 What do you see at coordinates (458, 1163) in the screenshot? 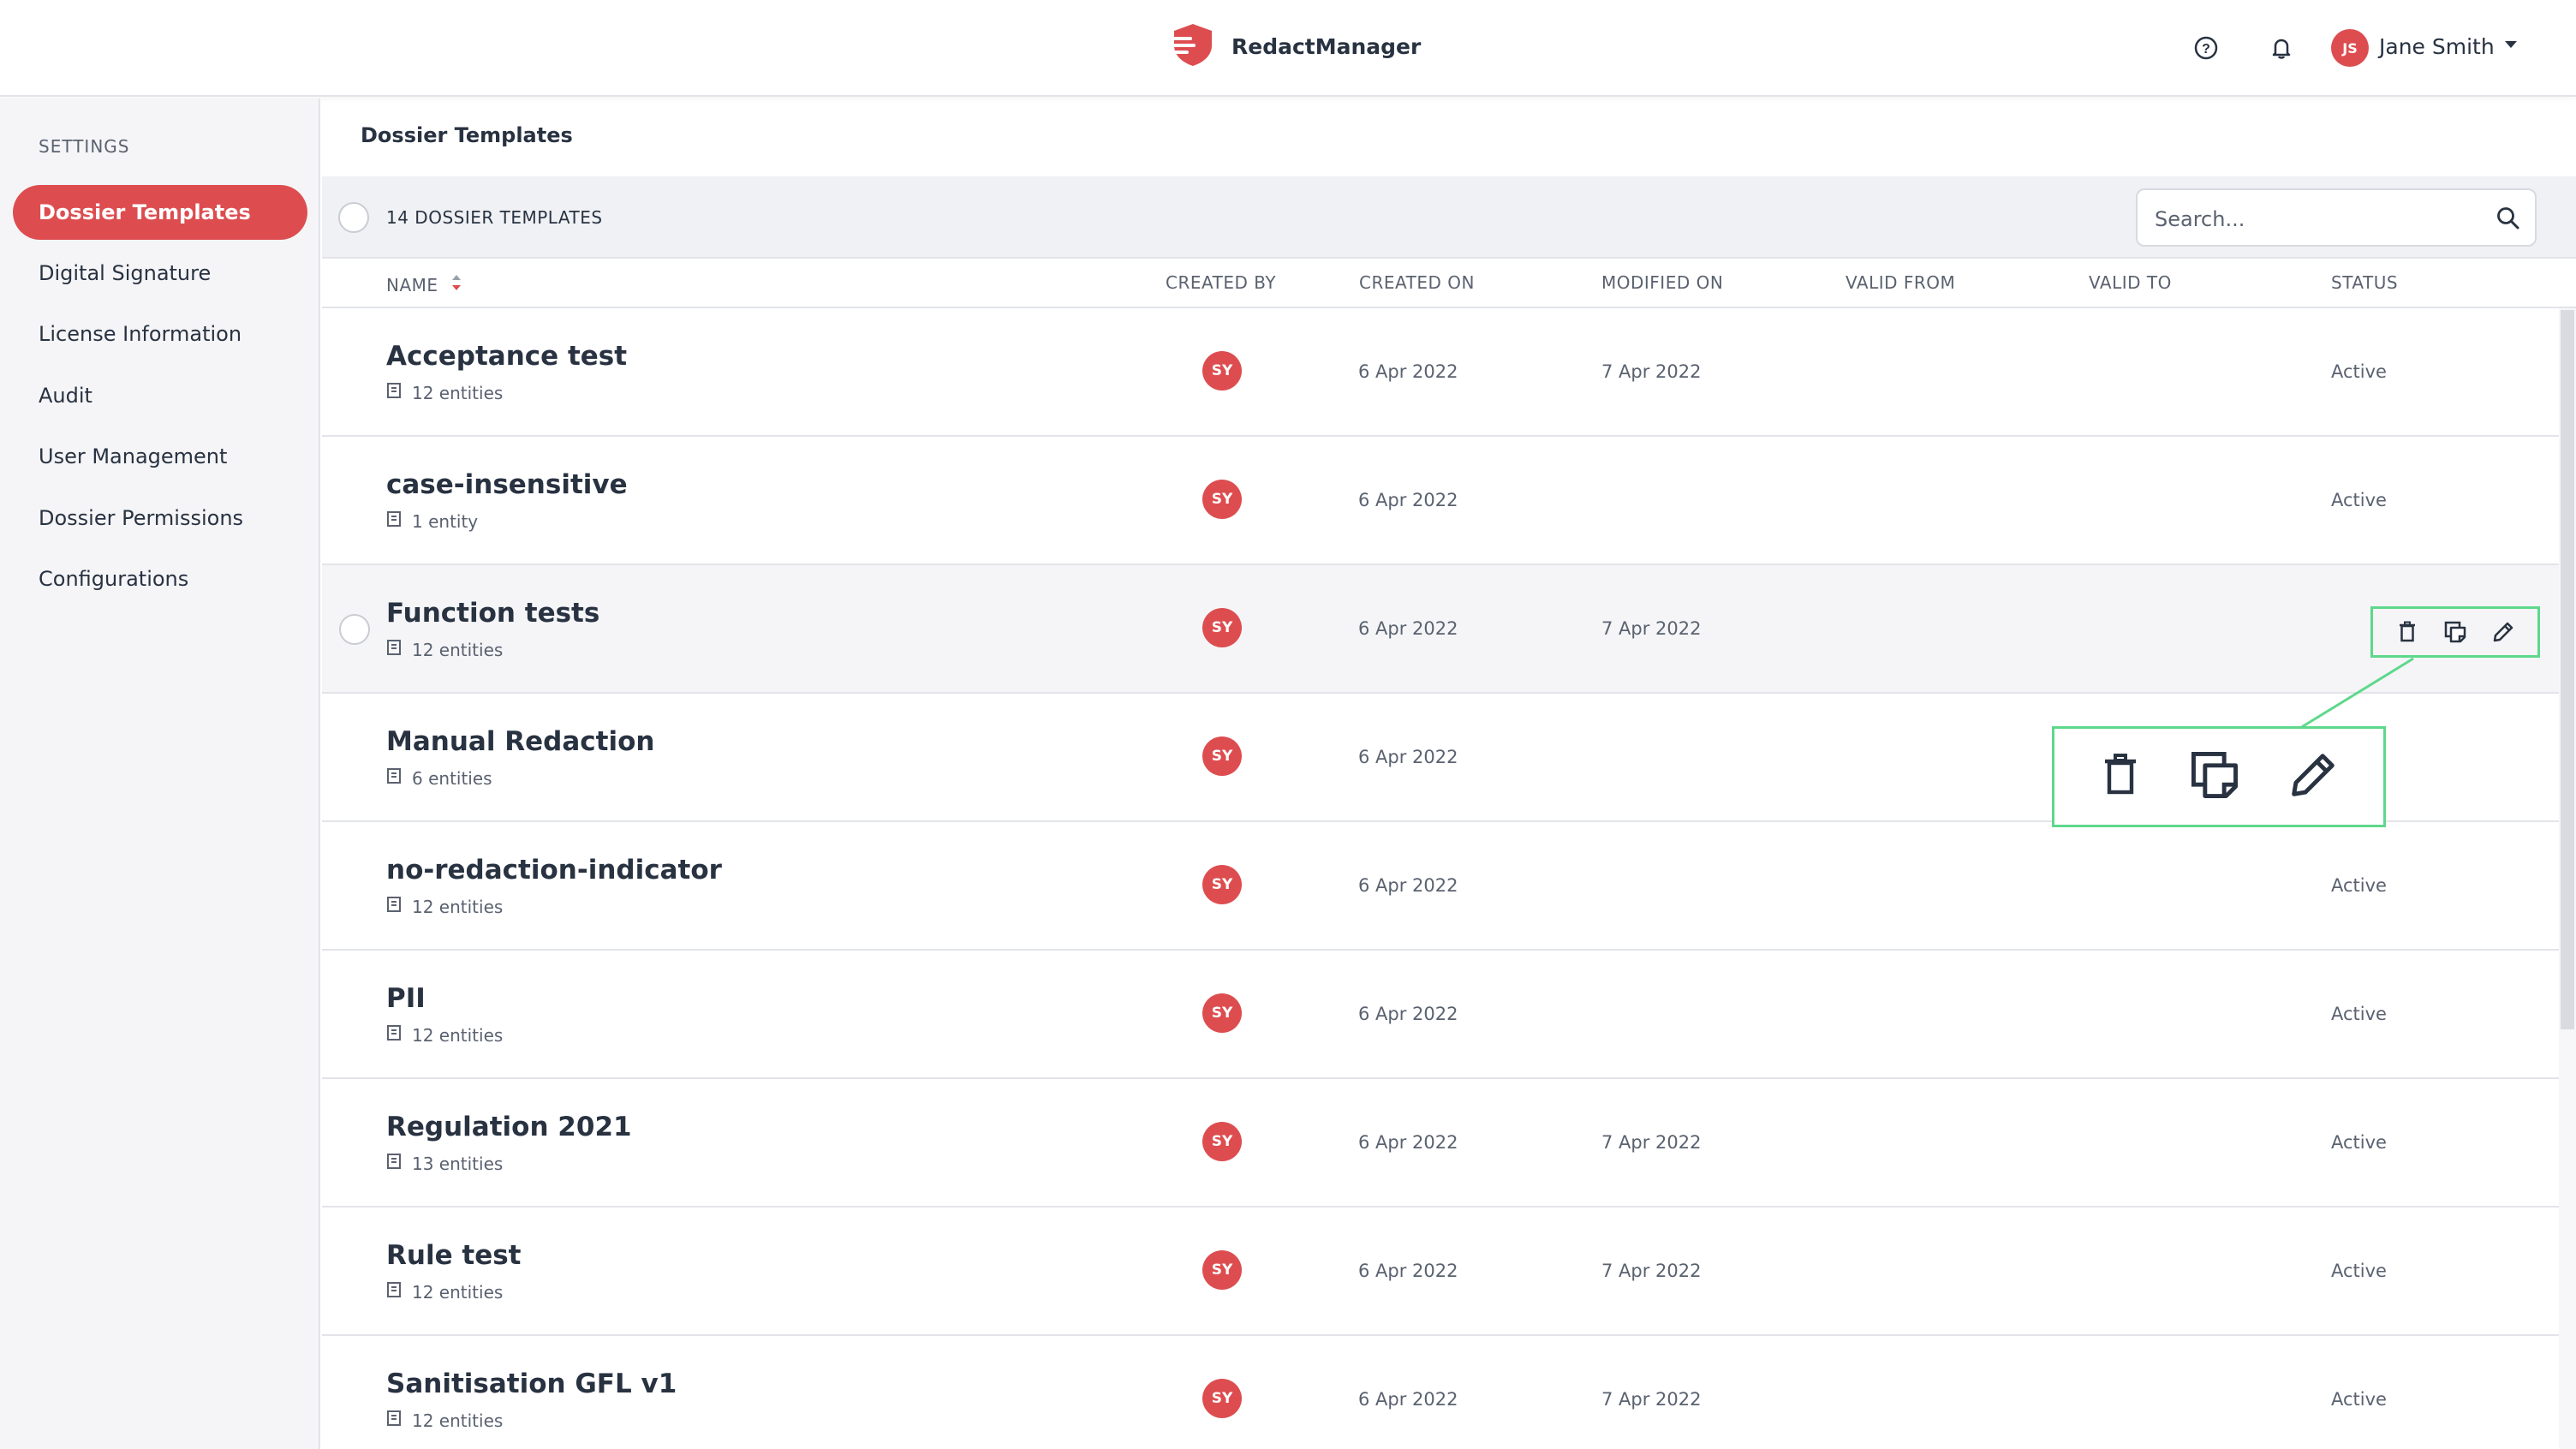
I see `entity-count-label: 13 entities` at bounding box center [458, 1163].